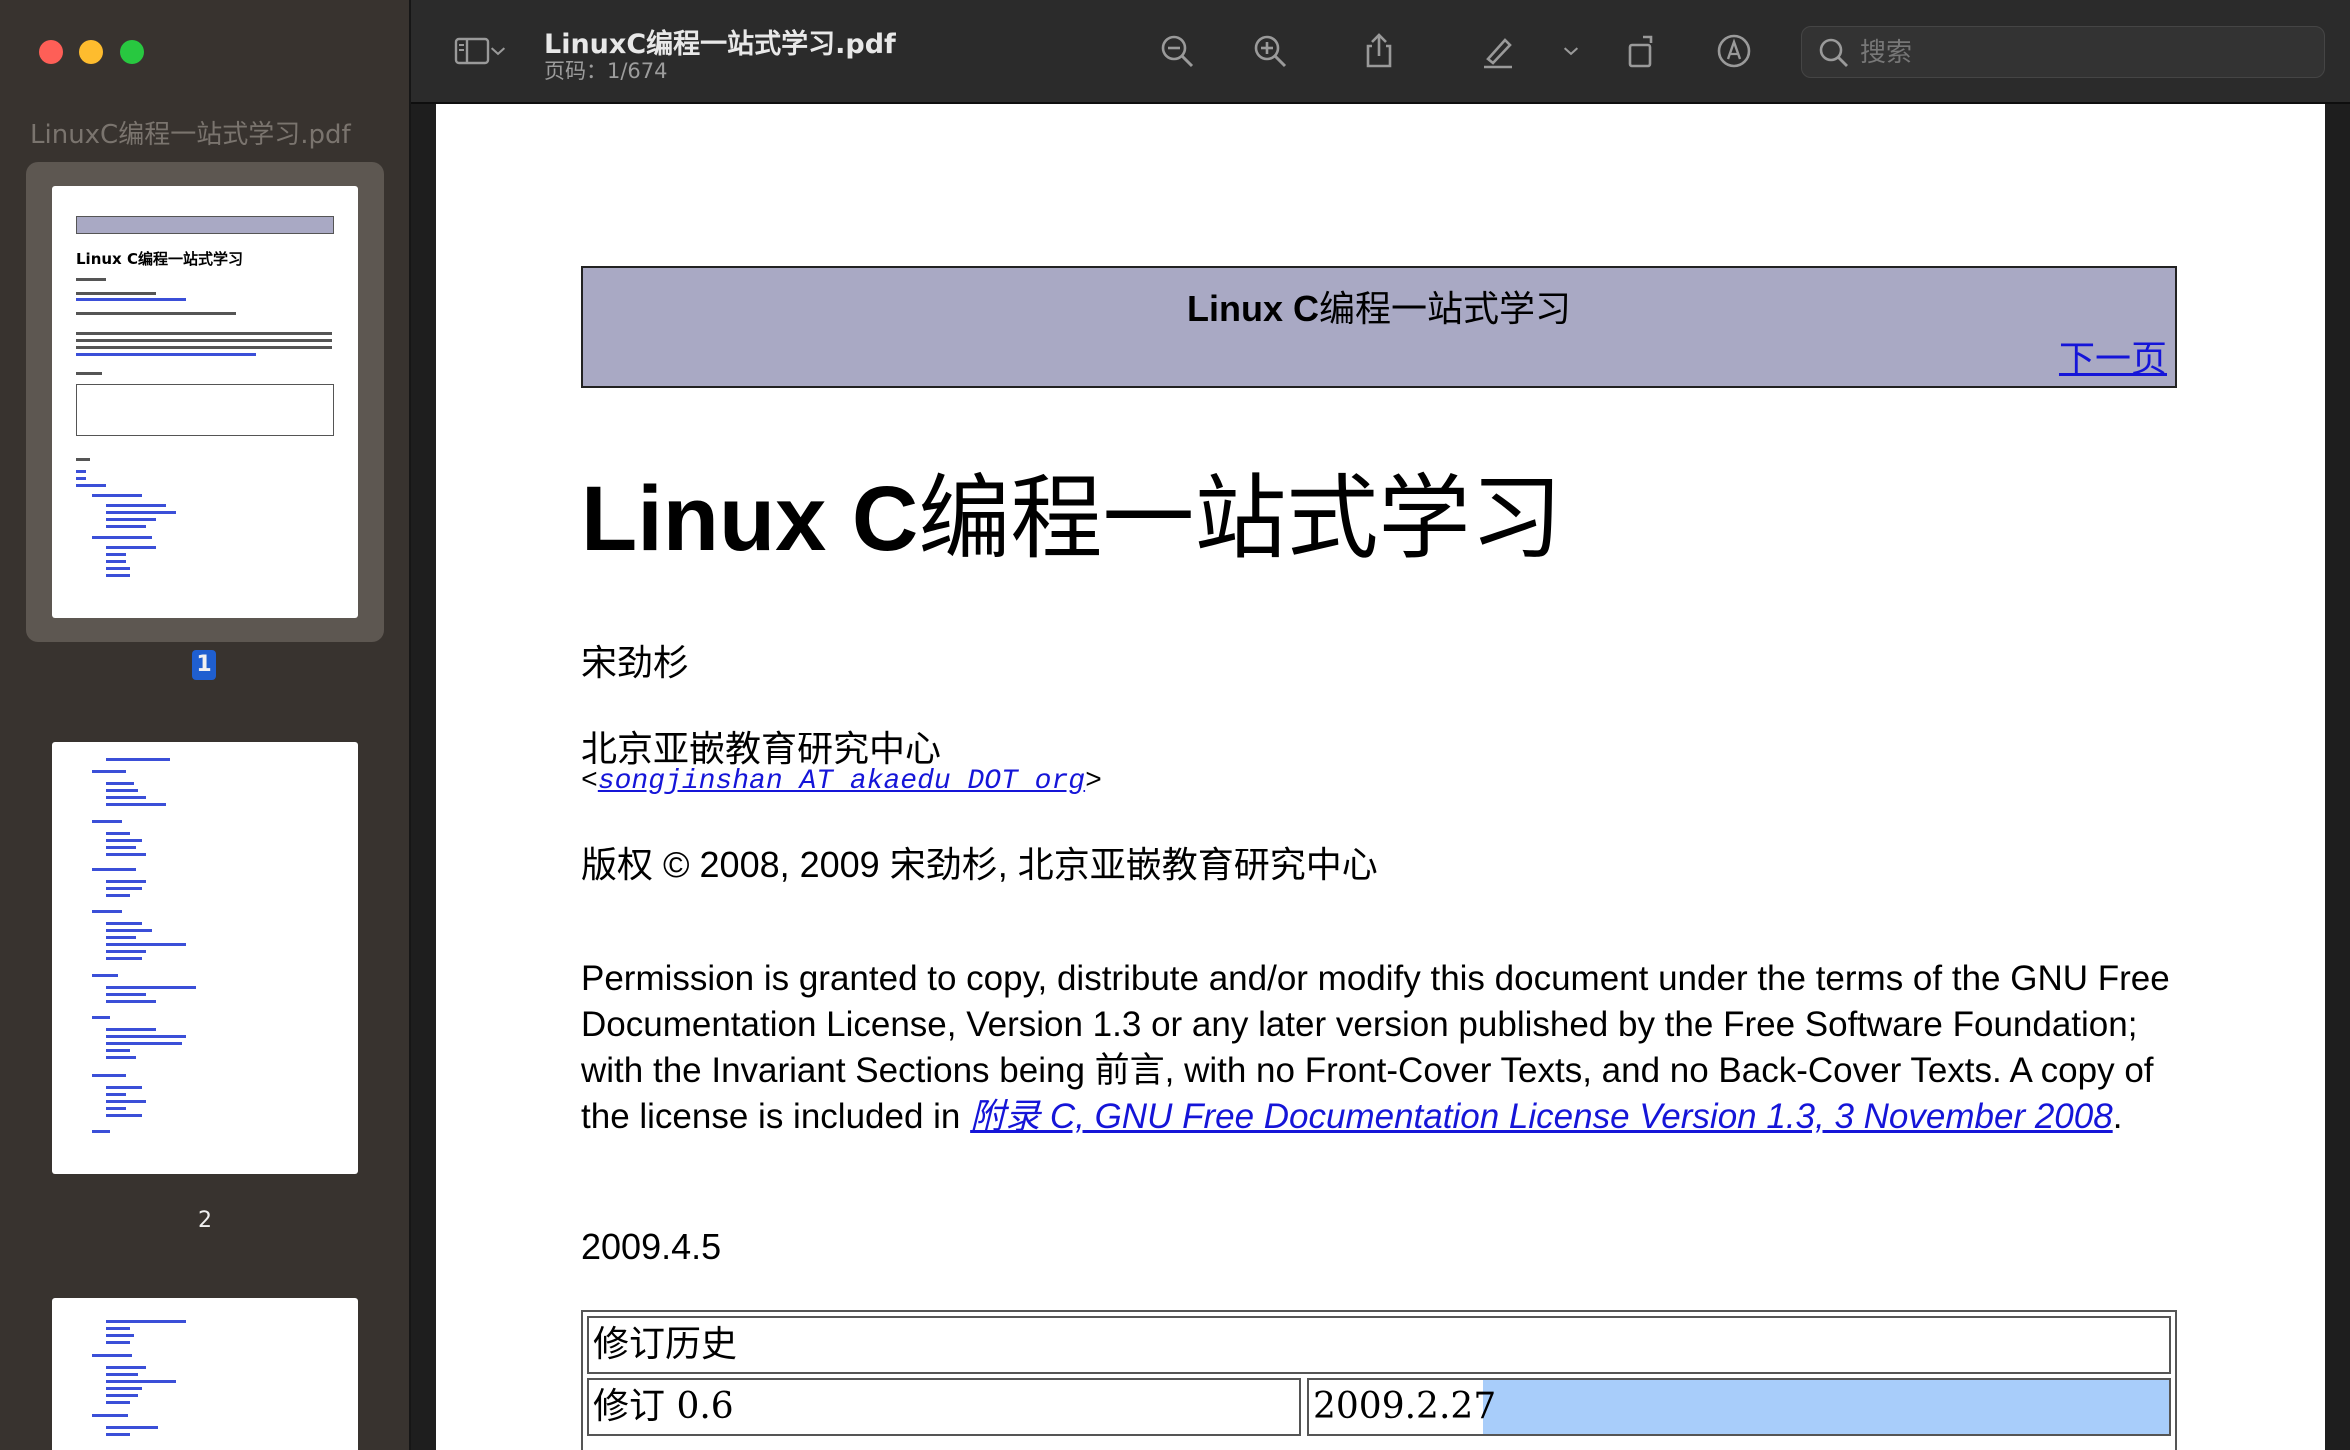 The height and width of the screenshot is (1450, 2350). Describe the element at coordinates (1642, 51) in the screenshot. I see `rotate-icon` at that location.